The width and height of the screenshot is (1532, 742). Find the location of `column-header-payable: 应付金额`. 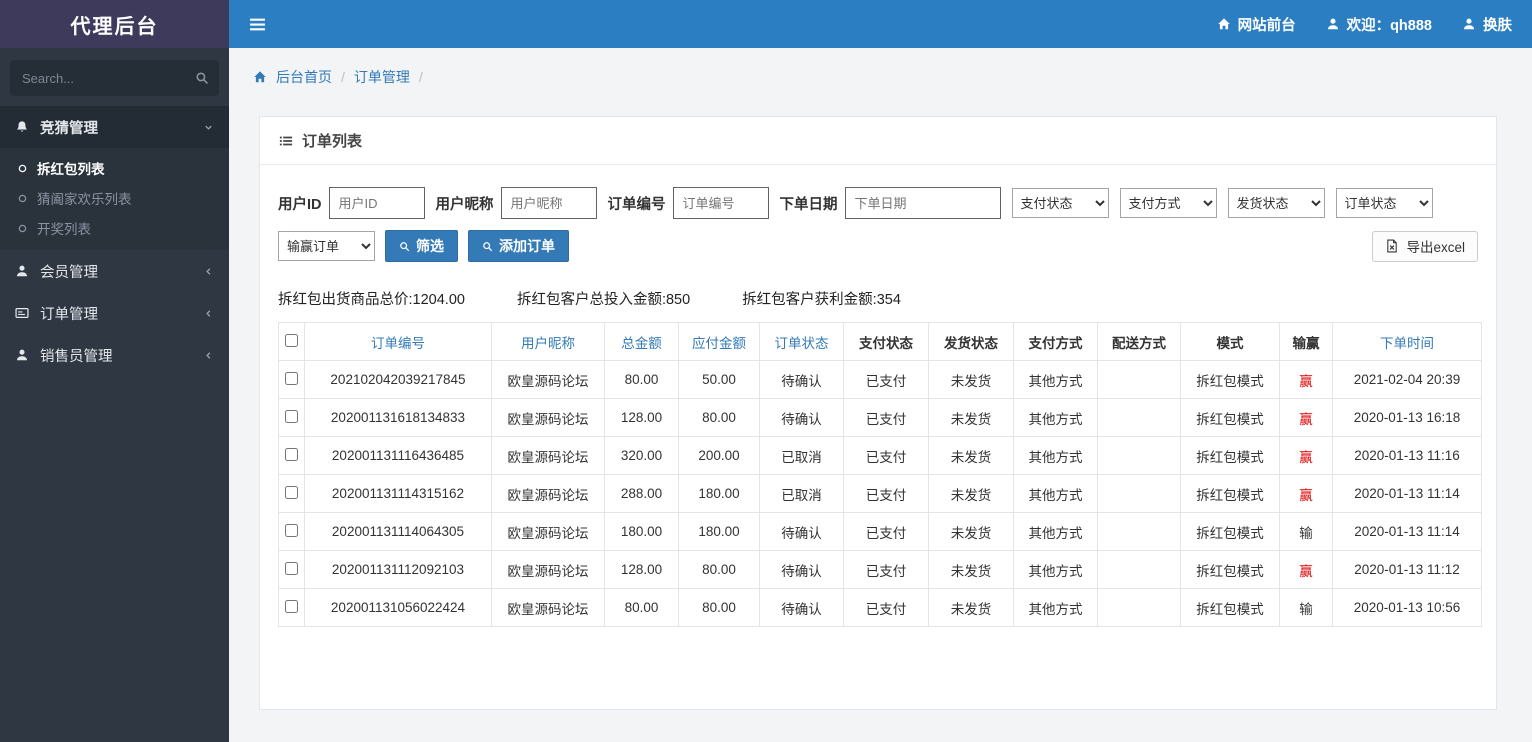

column-header-payable: 应付金额 is located at coordinates (719, 341).